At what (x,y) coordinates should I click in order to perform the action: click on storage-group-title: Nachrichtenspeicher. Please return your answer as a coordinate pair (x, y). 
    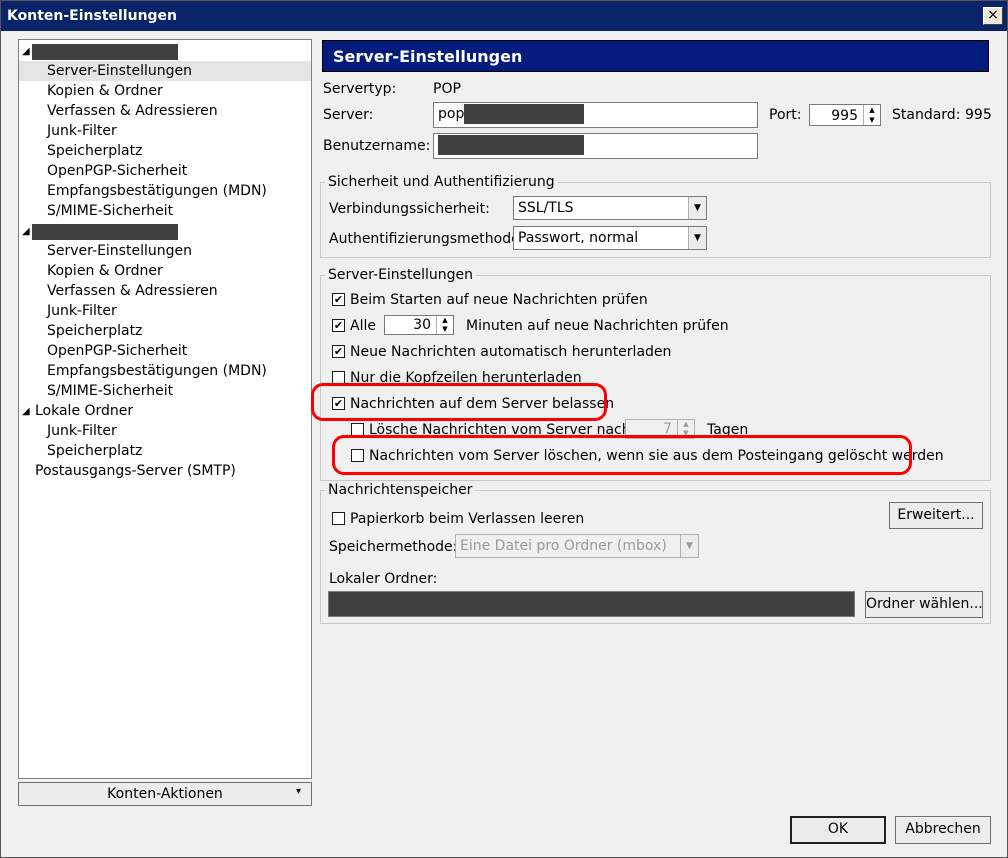
    Looking at the image, I should click on (400, 490).